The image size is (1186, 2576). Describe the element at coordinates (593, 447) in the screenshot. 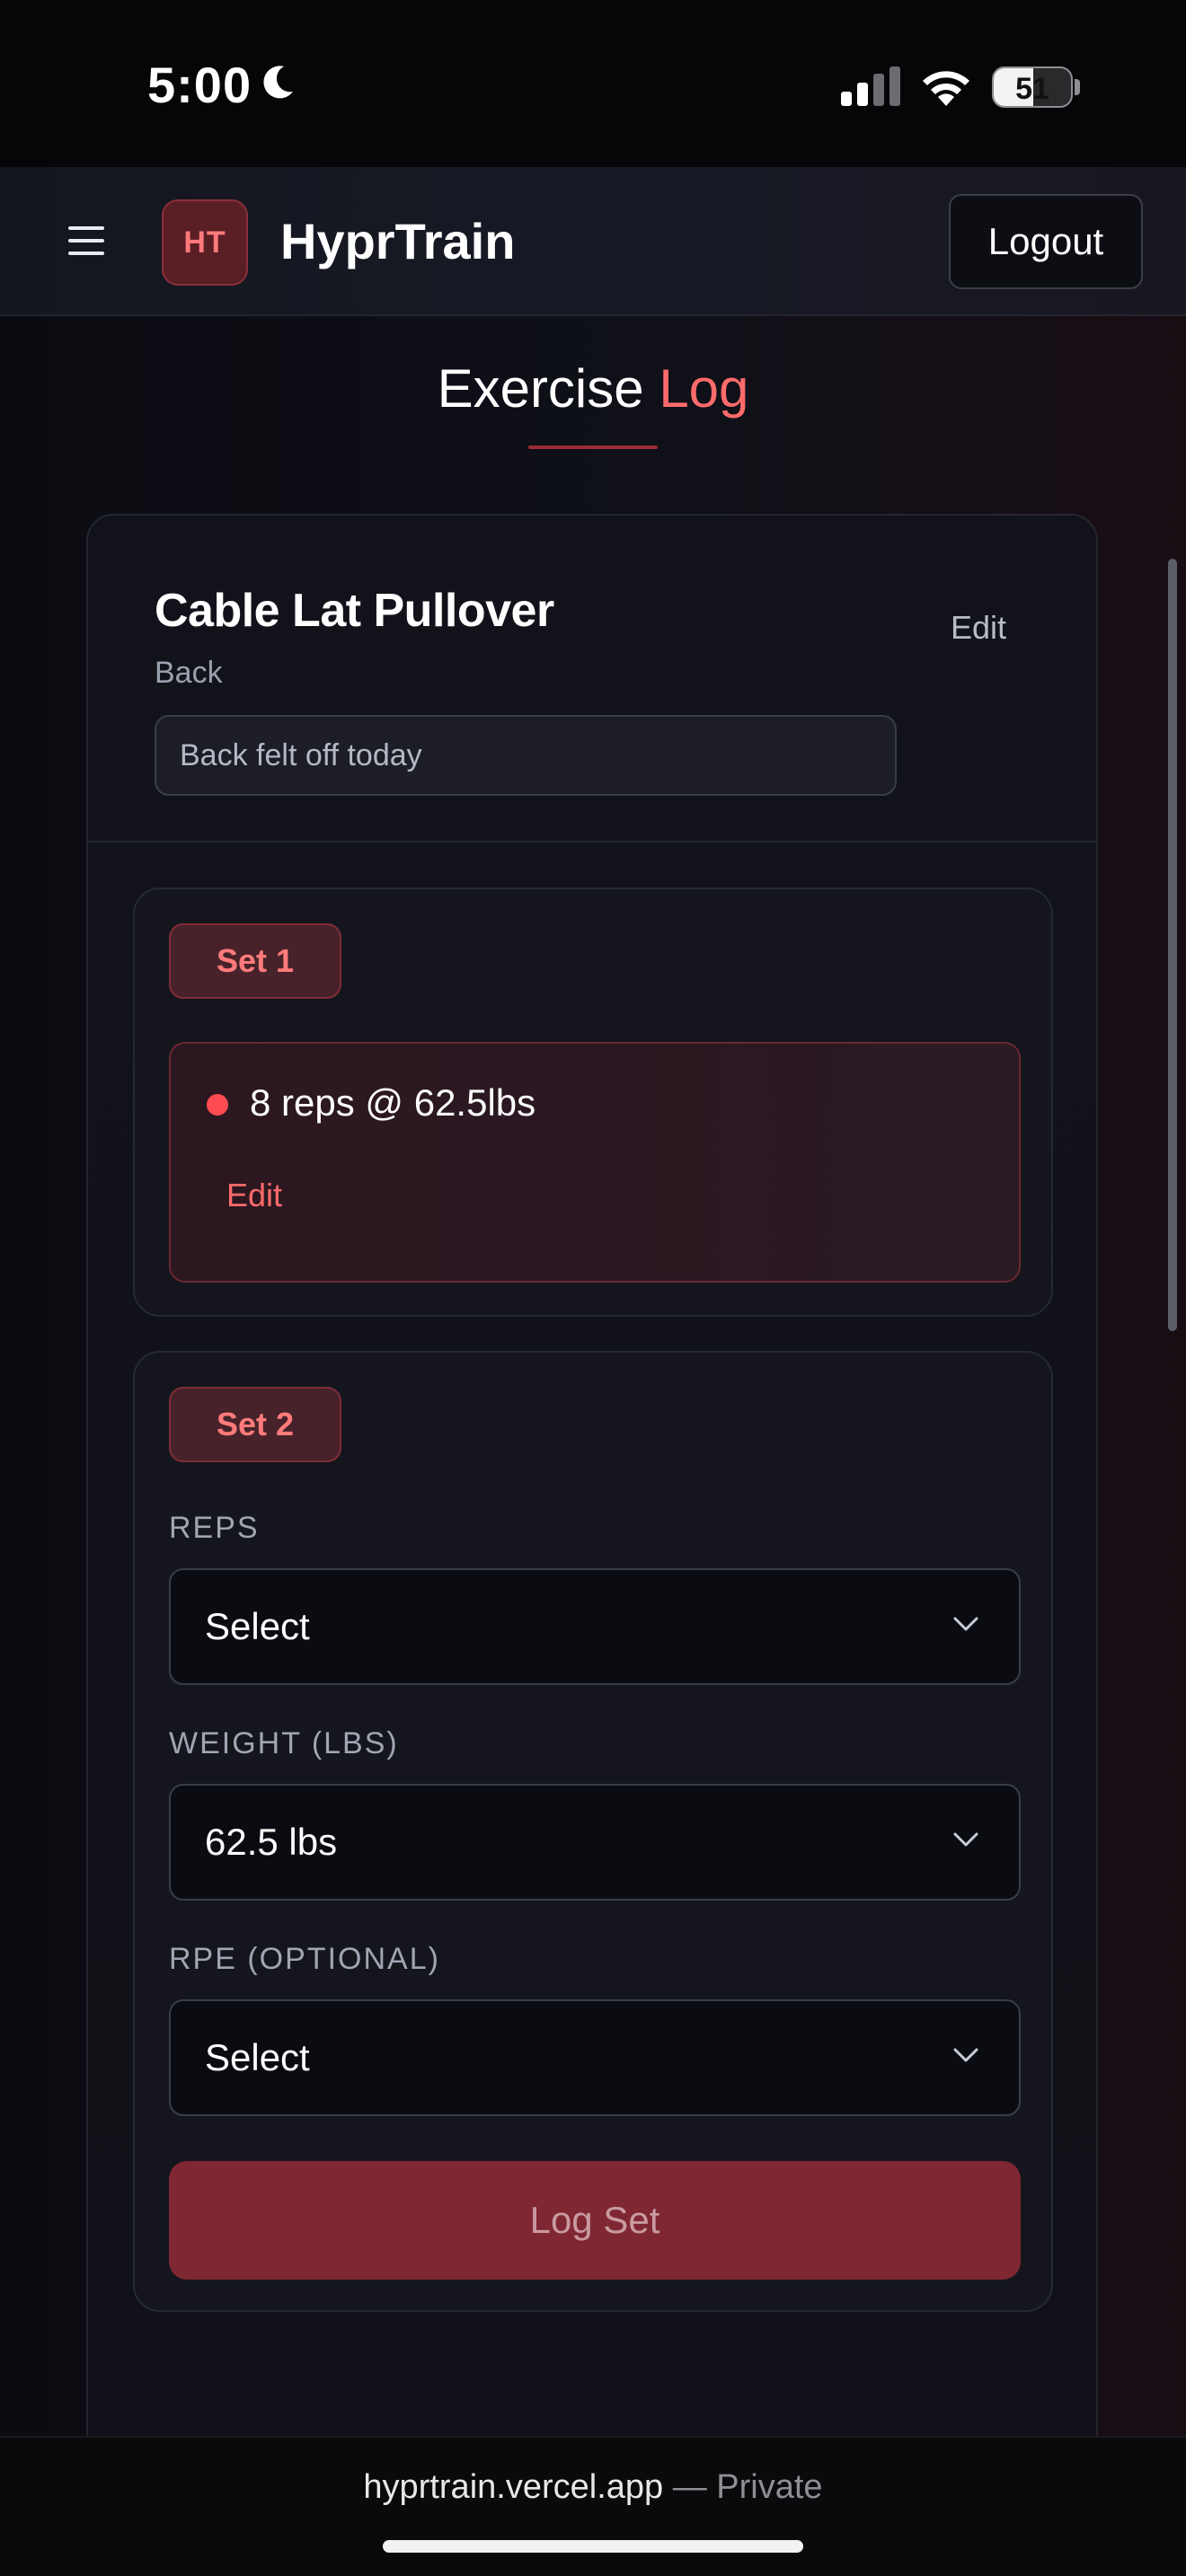

I see `title-underline` at that location.